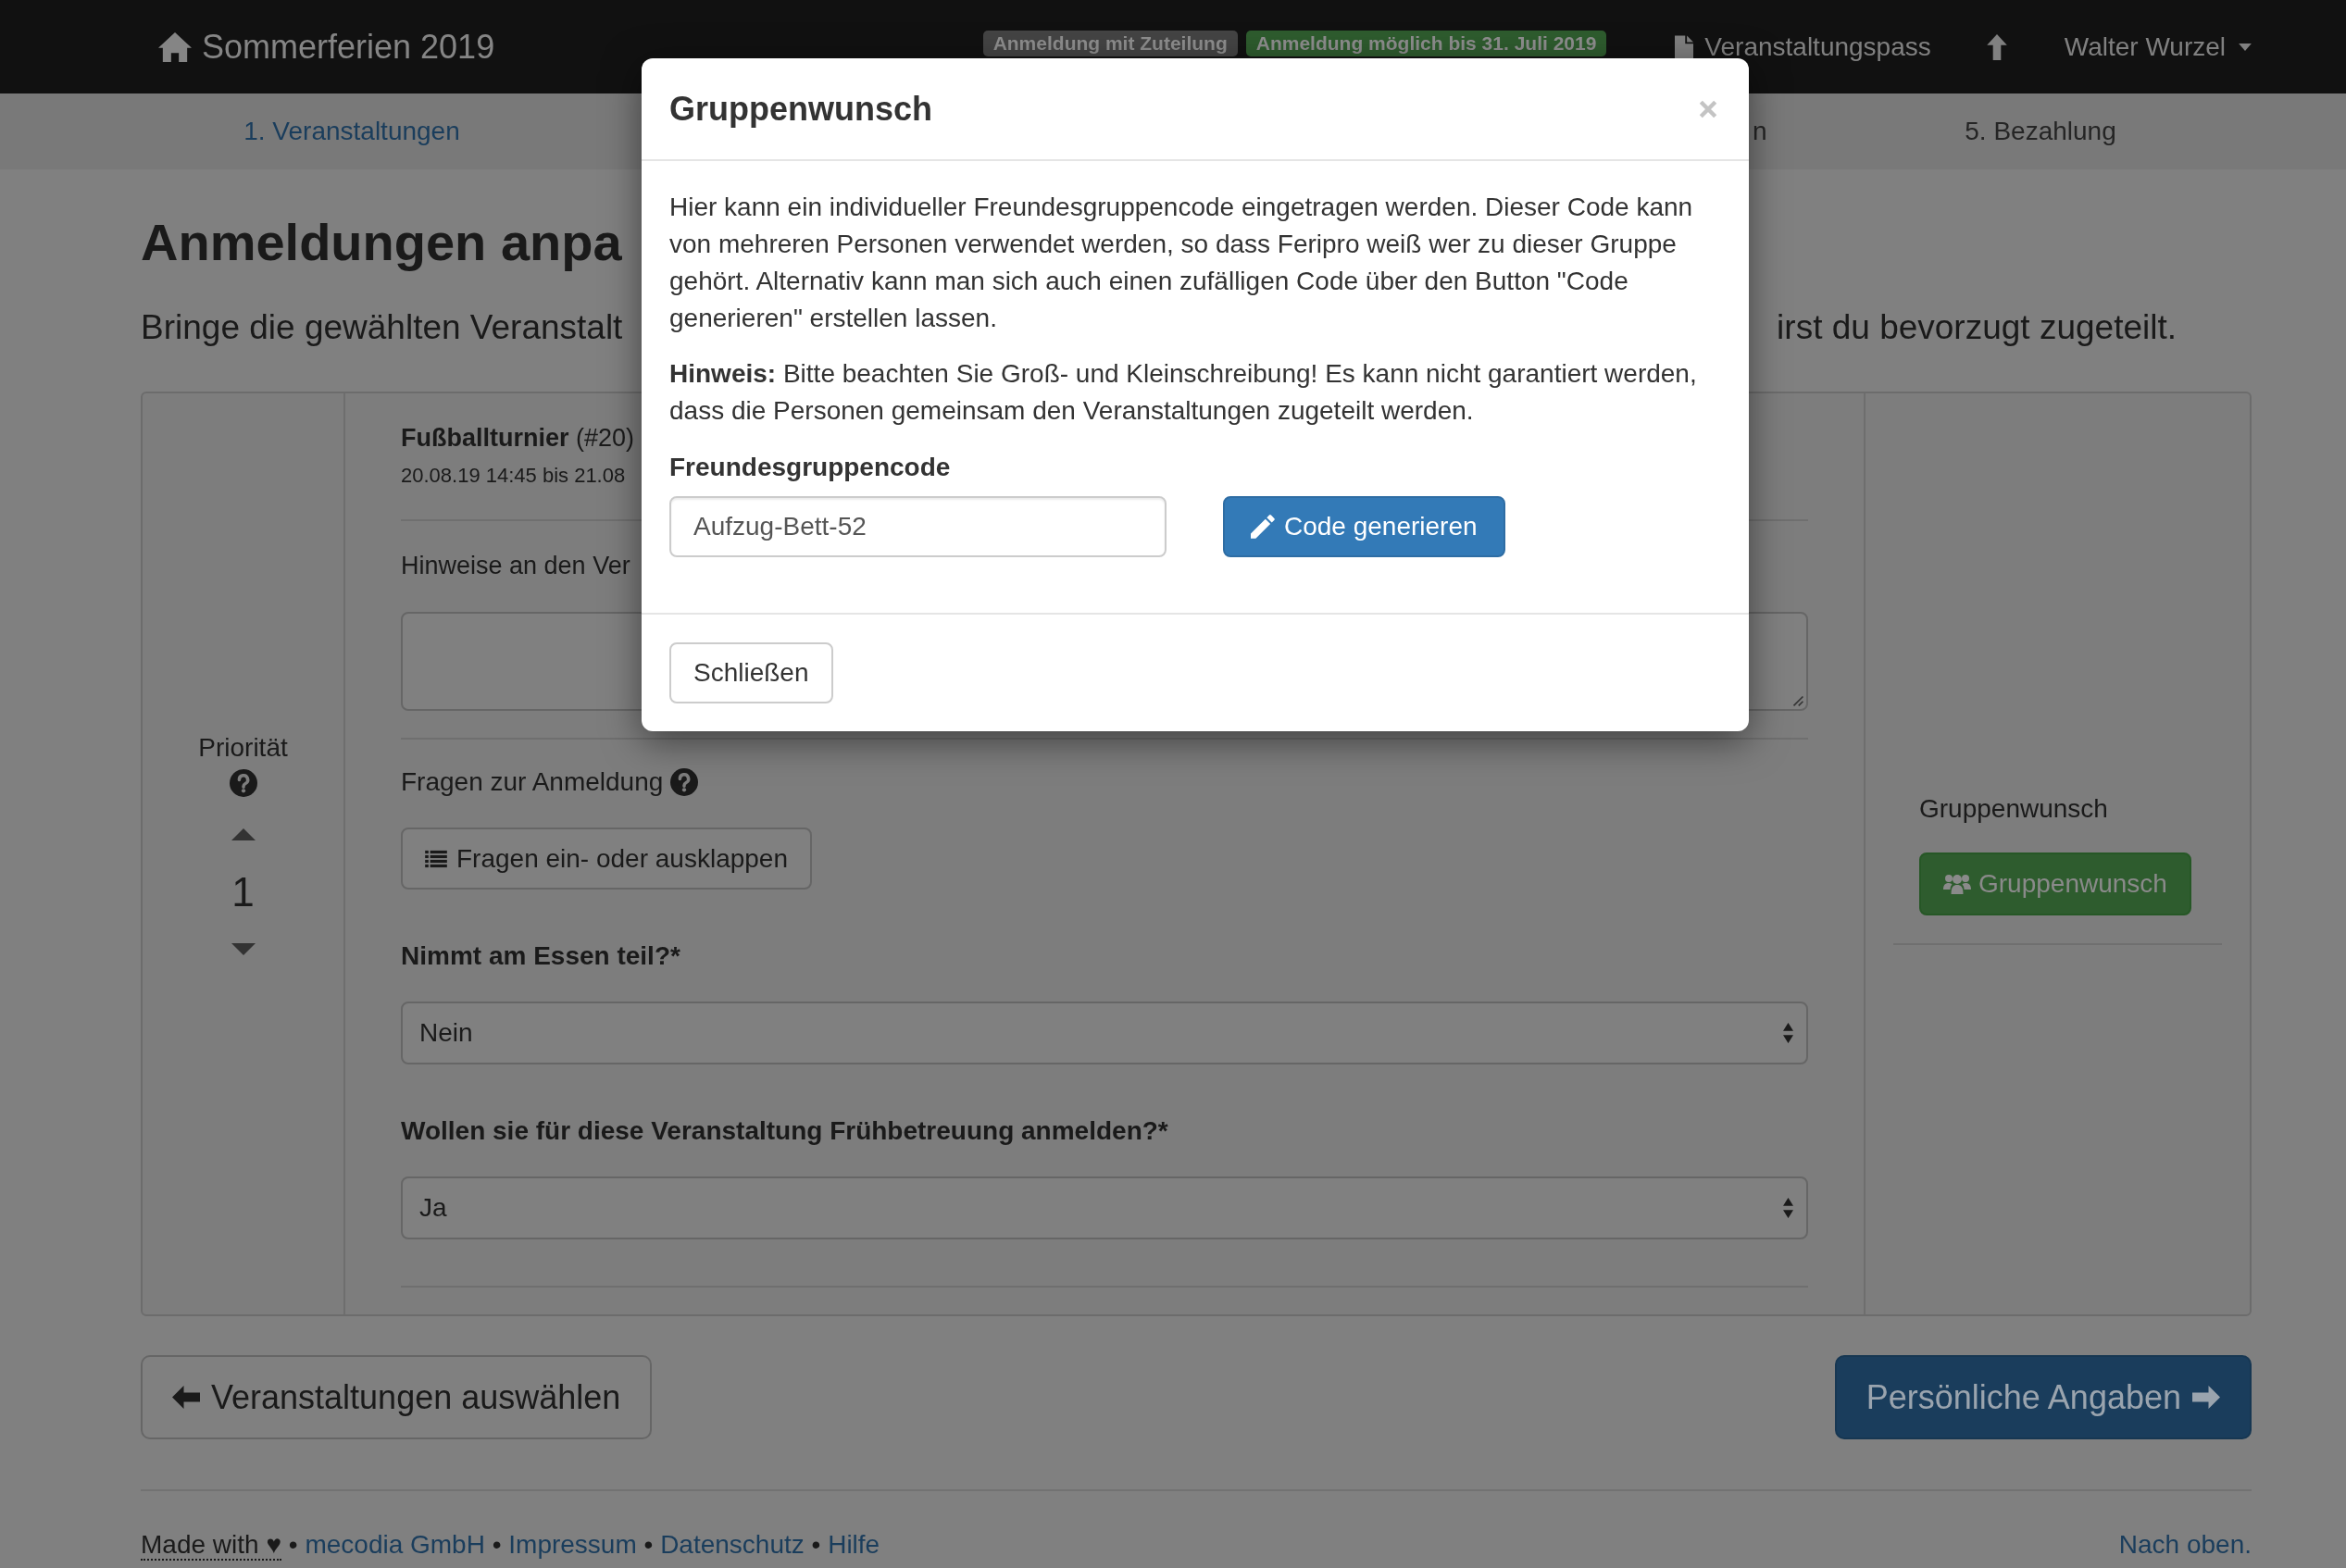 This screenshot has width=2346, height=1568. Describe the element at coordinates (1977, 327) in the screenshot. I see `lead-text: irst du bevorzugt zugeteilt.` at that location.